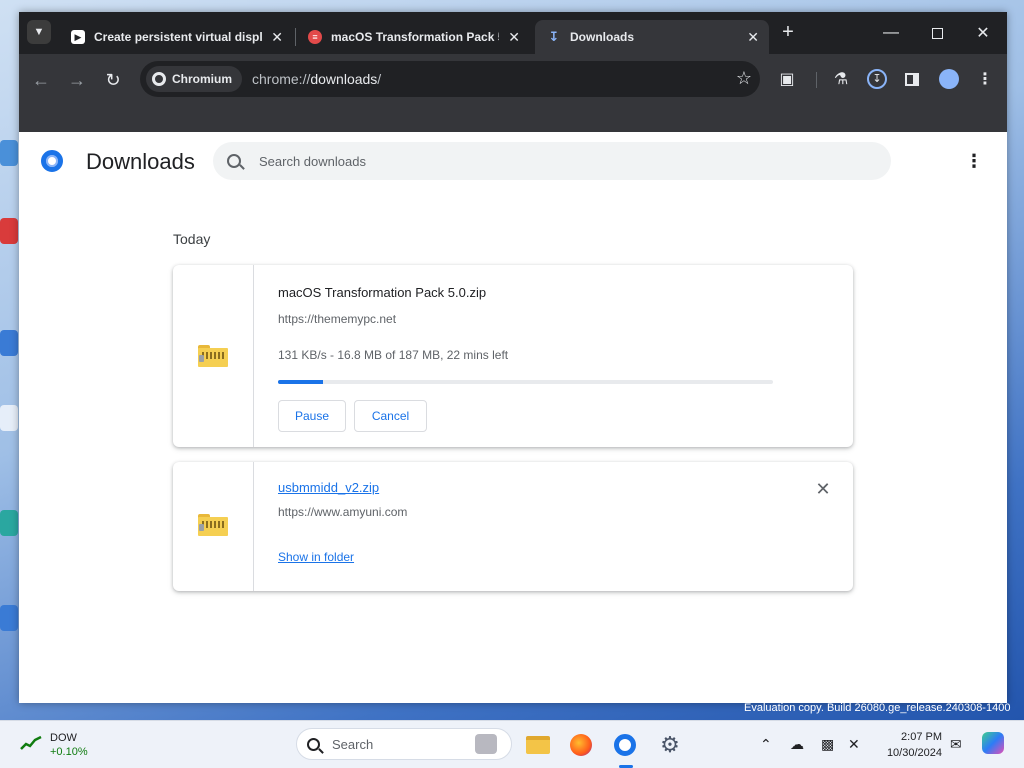 This screenshot has height=768, width=1024. What do you see at coordinates (202, 79) in the screenshot?
I see `chip-label: Chromium` at bounding box center [202, 79].